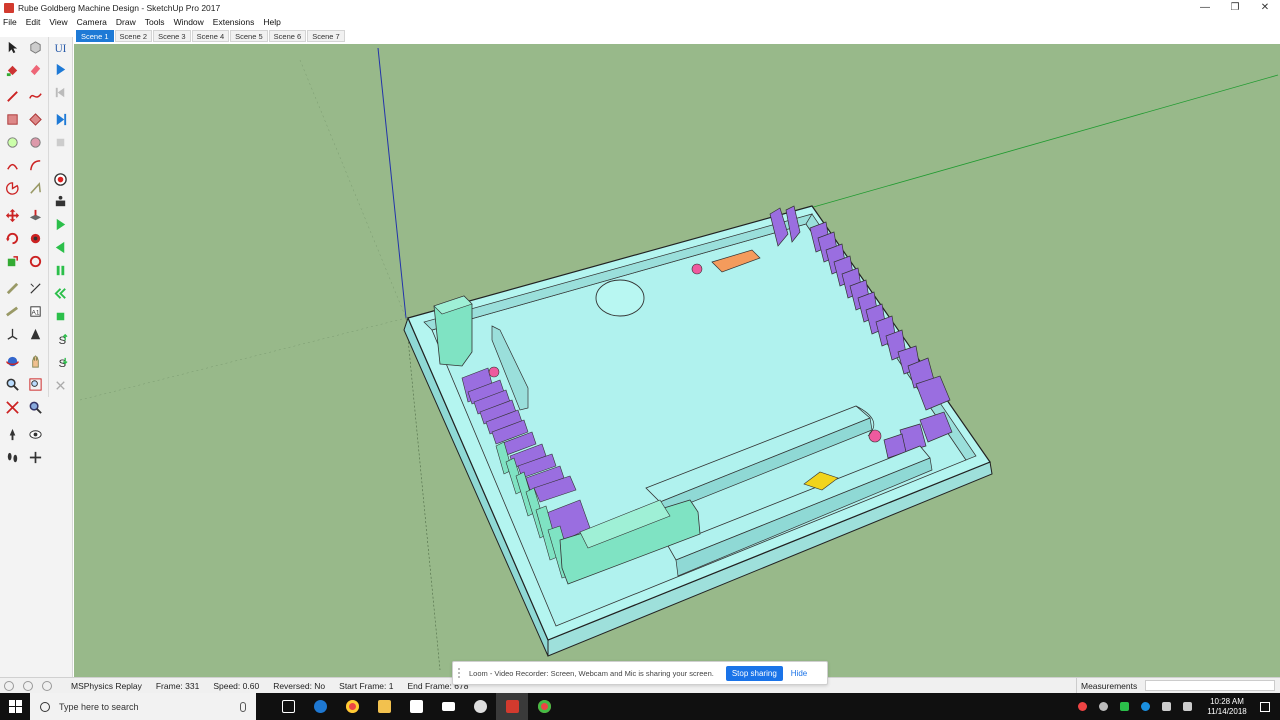 Image resolution: width=1280 pixels, height=720 pixels. I want to click on tab-scene-4: Scene 4, so click(210, 36).